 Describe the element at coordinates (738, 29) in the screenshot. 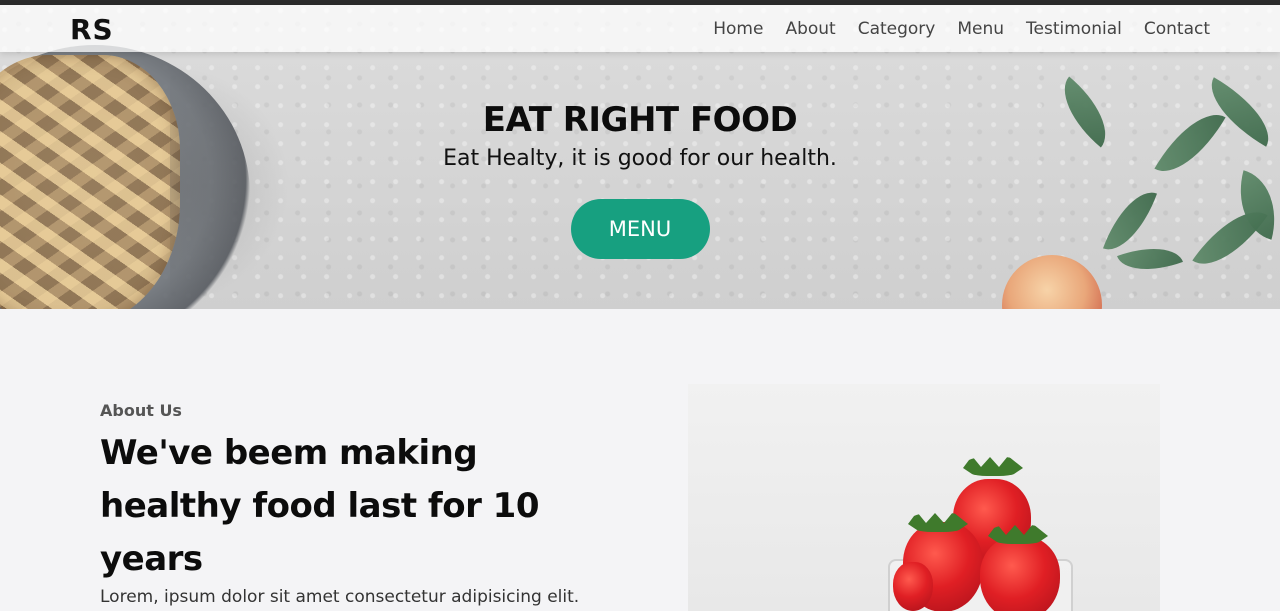

I see `nav-item-home: Home` at that location.